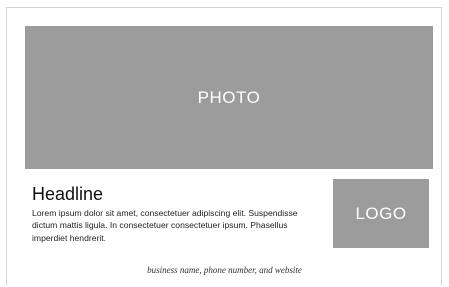  Describe the element at coordinates (68, 194) in the screenshot. I see `headline: Headline` at that location.